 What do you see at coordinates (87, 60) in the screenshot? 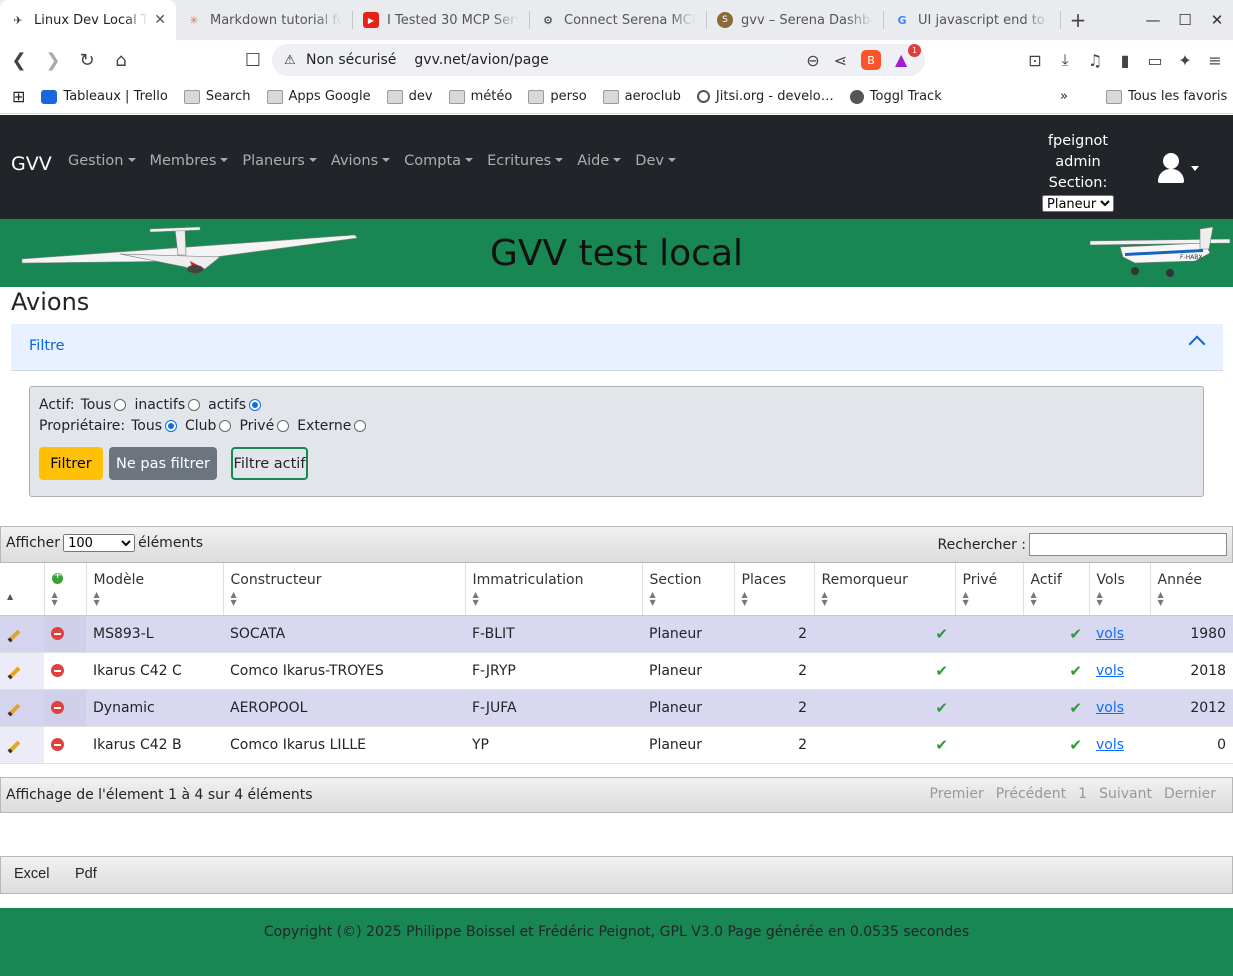
I see `reload-icon: ↻` at bounding box center [87, 60].